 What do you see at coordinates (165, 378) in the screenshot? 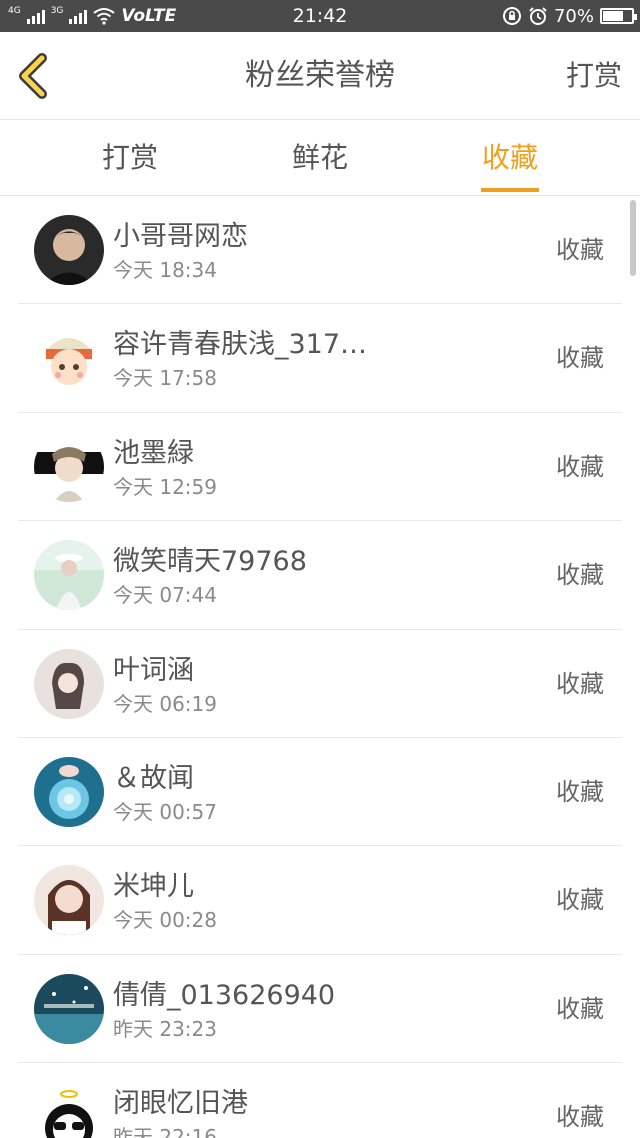
I see `timestamp: 今天 17:58` at bounding box center [165, 378].